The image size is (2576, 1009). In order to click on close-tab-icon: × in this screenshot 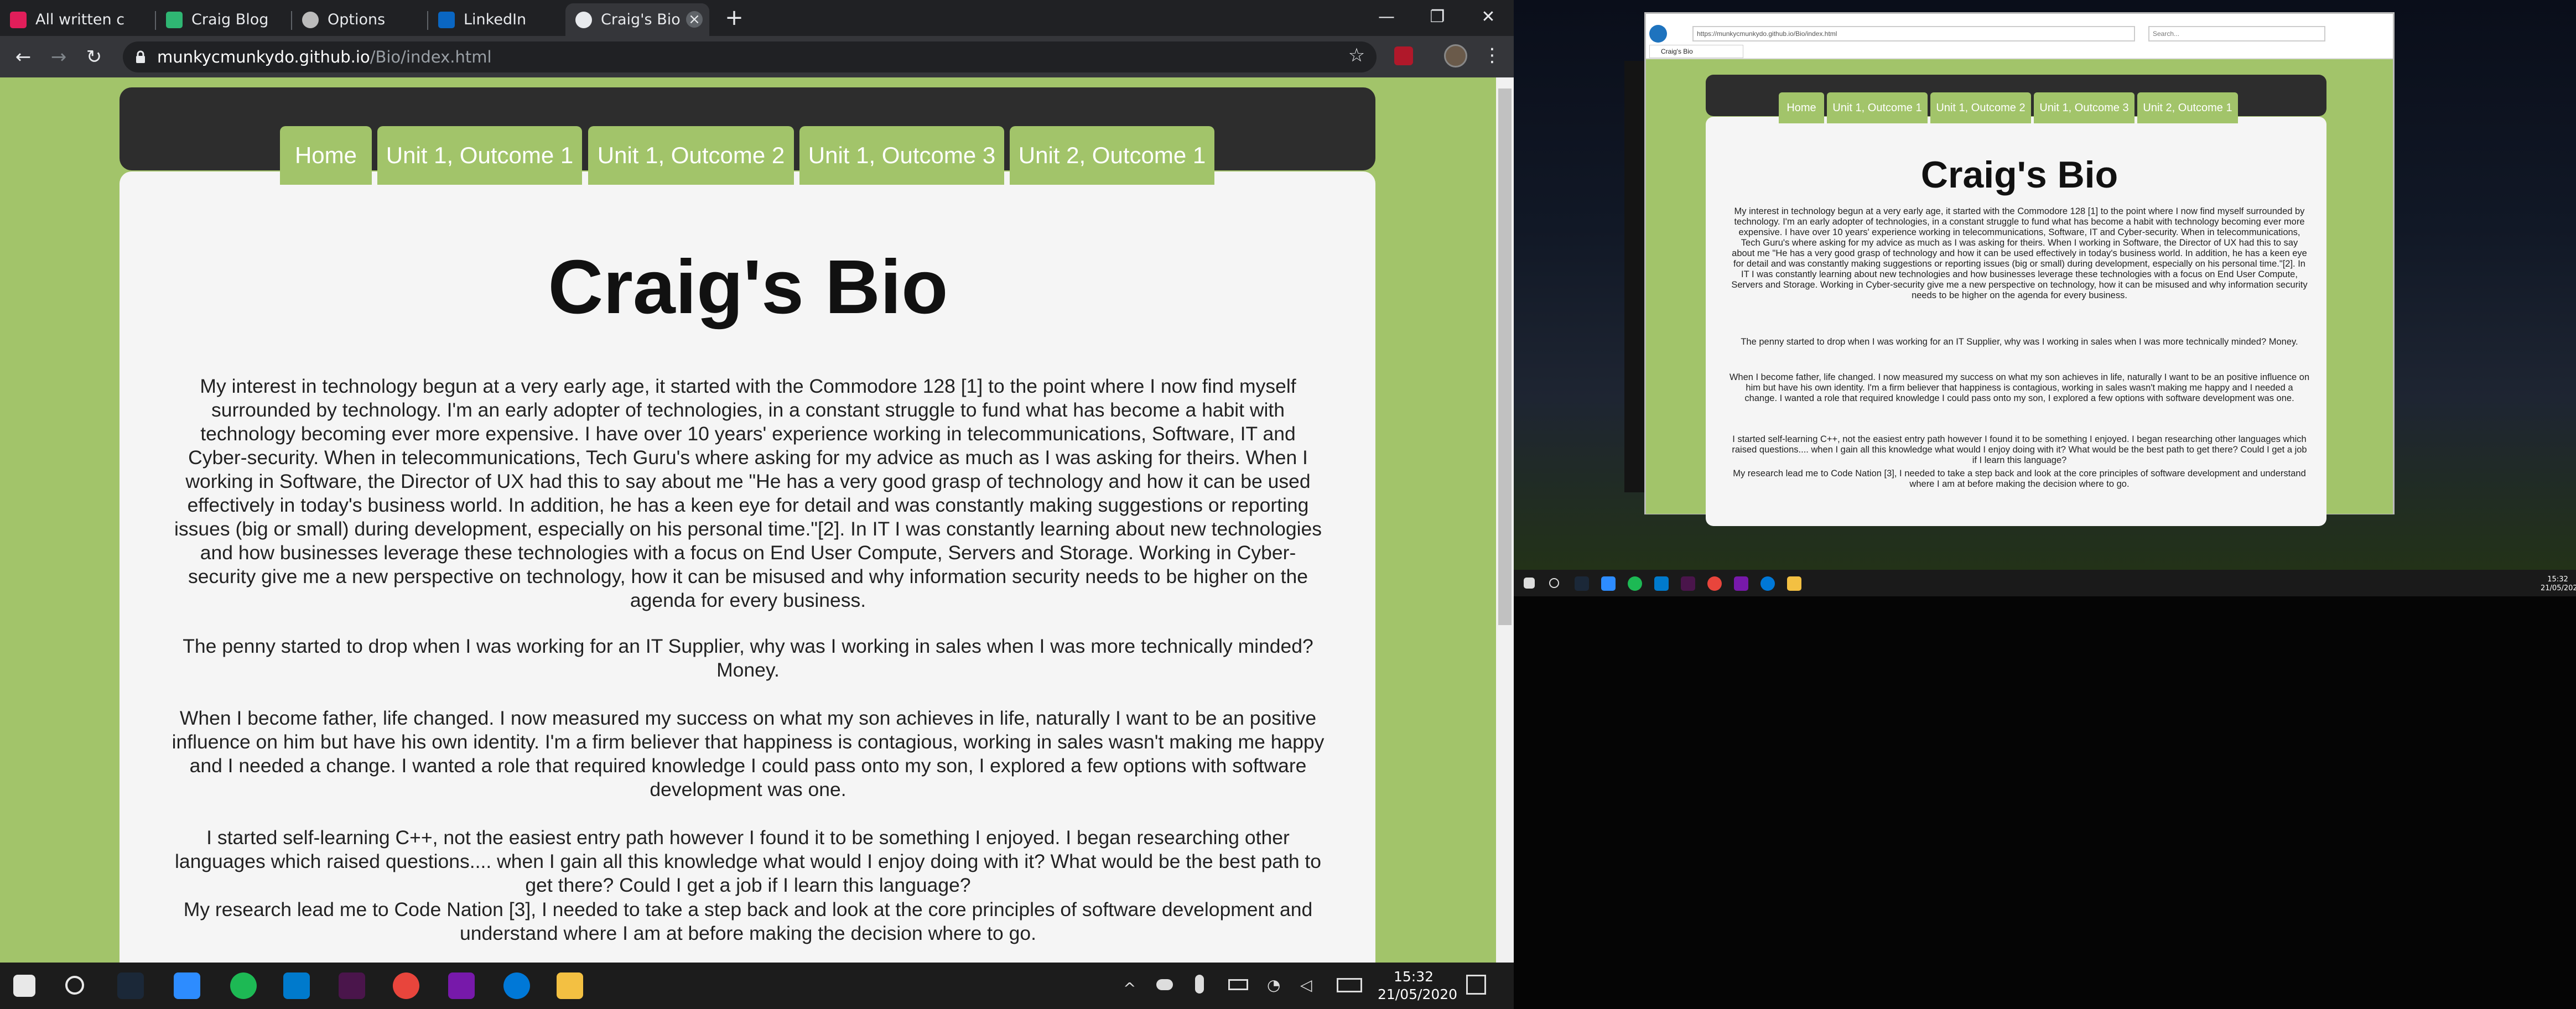, I will do `click(694, 19)`.